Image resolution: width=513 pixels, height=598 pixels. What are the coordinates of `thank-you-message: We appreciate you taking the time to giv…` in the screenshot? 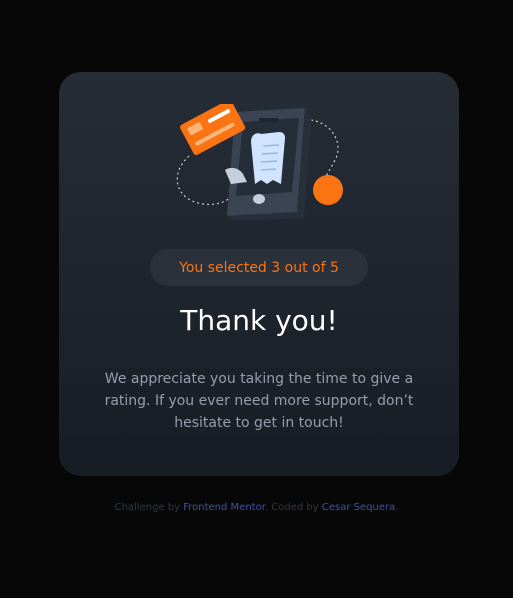 It's located at (259, 401).